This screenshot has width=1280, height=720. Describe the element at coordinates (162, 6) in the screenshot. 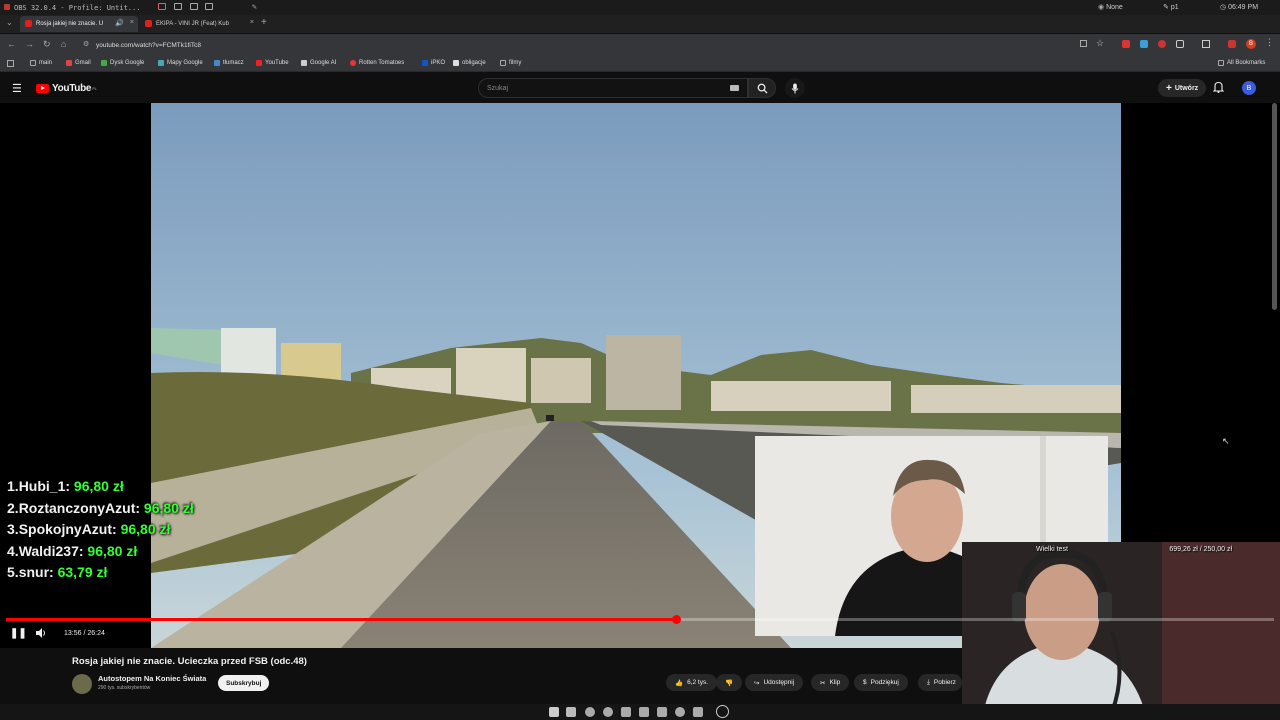

I see `screen-record-icon` at that location.